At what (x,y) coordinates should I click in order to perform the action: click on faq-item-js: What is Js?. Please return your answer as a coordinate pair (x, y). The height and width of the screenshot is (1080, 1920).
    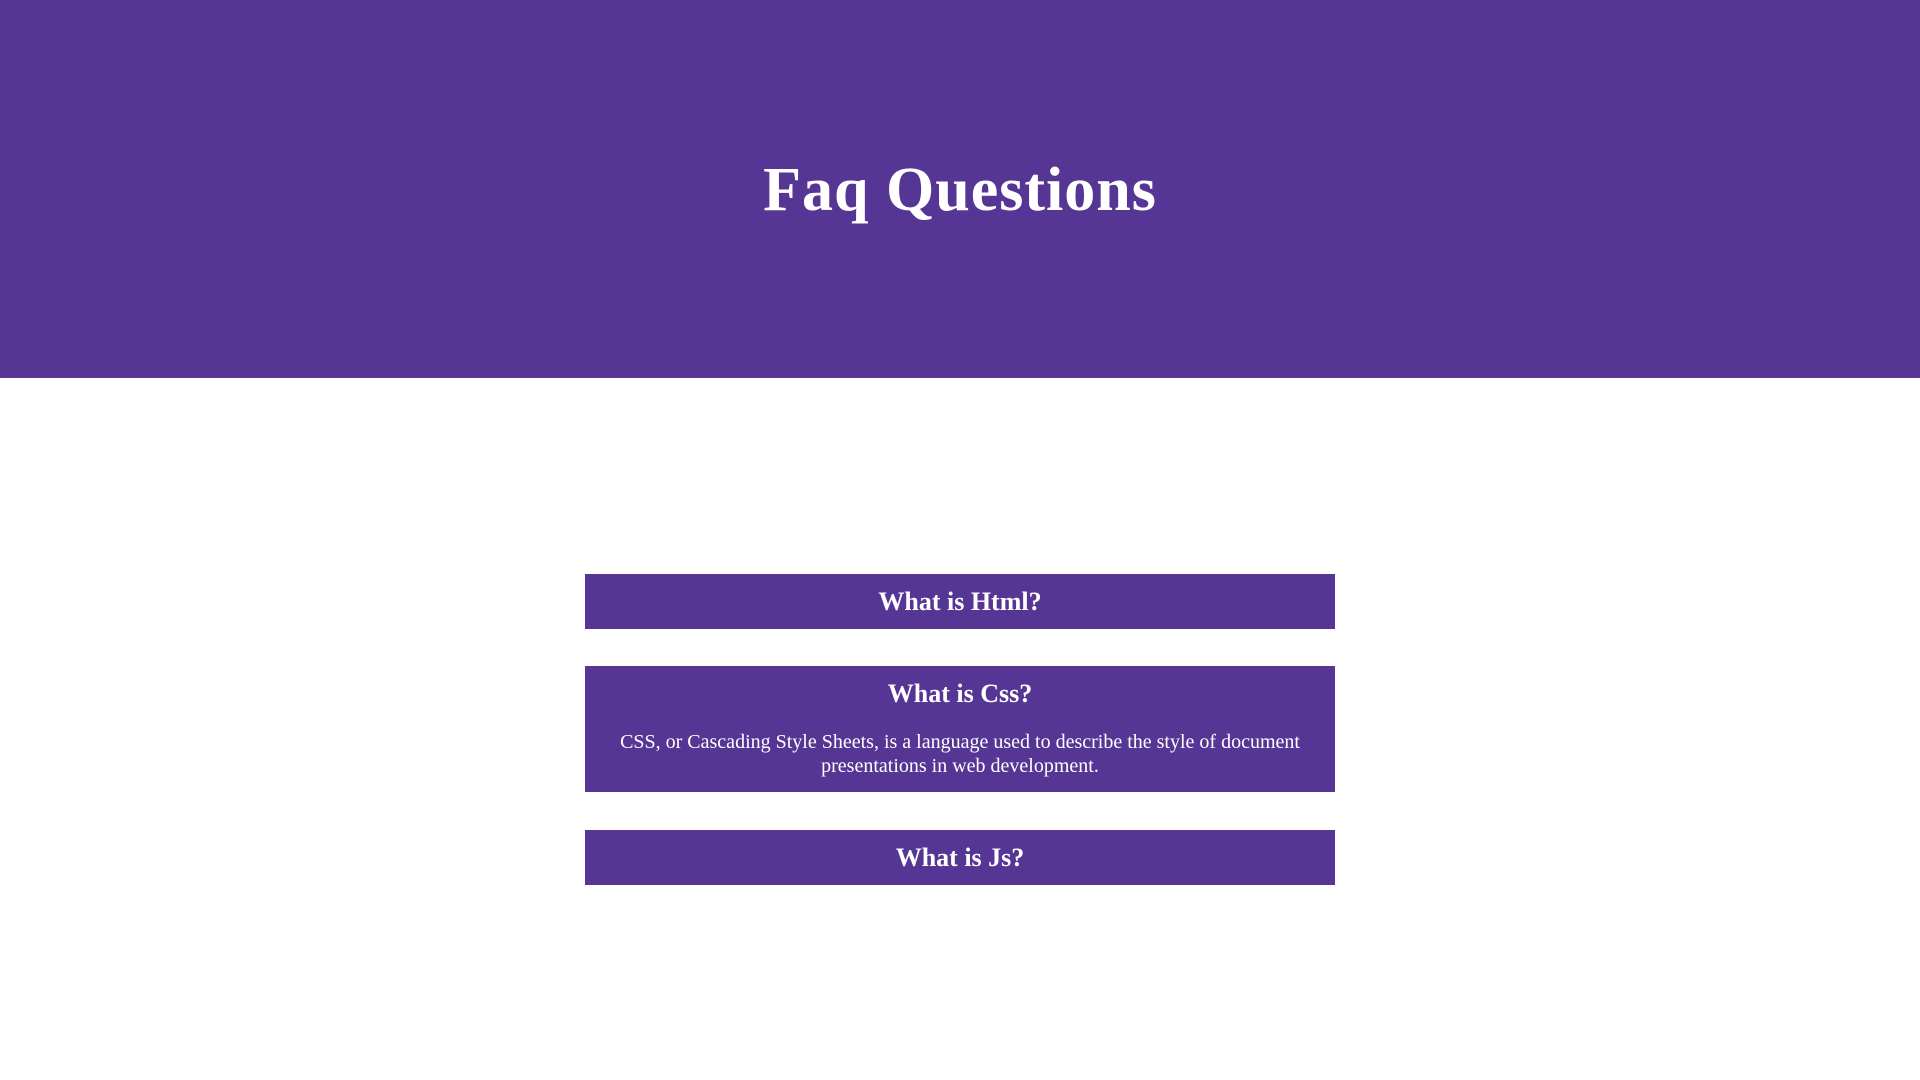
    Looking at the image, I should click on (960, 857).